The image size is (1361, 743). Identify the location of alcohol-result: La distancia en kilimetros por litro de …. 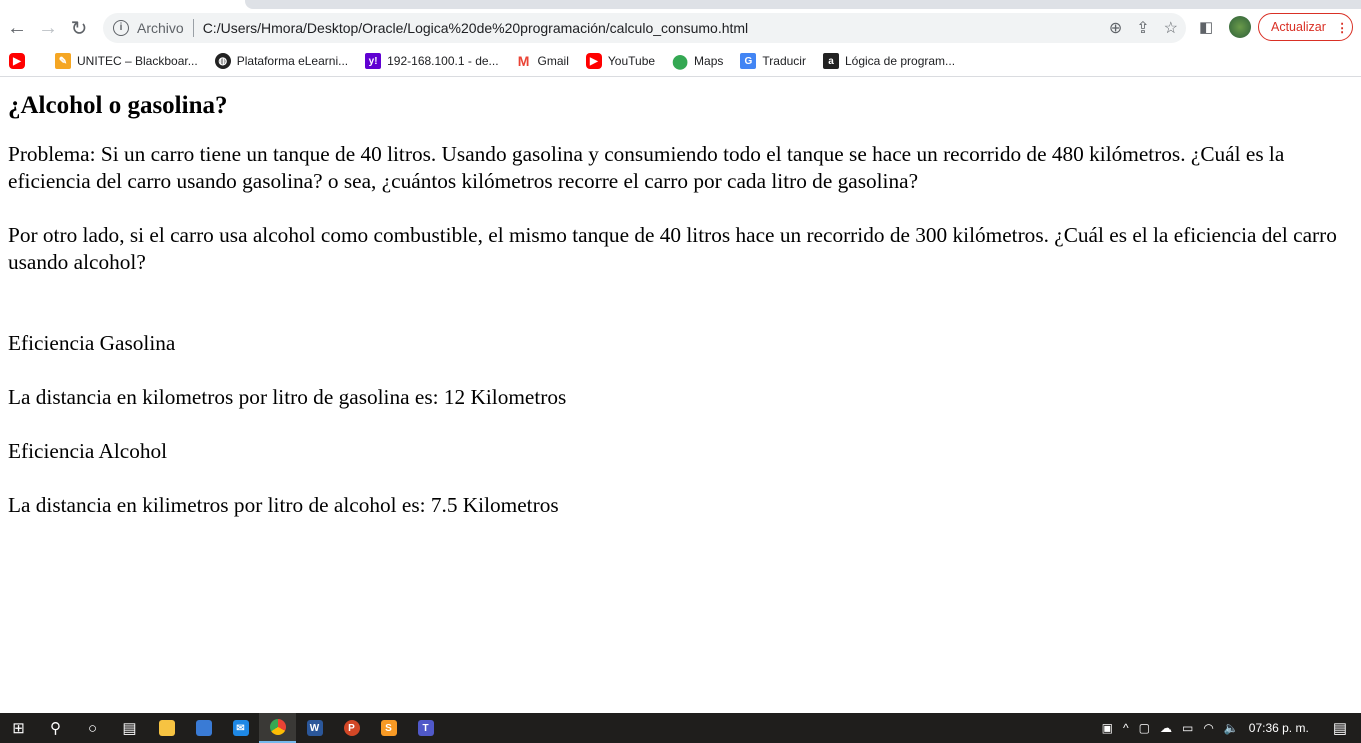
(283, 505).